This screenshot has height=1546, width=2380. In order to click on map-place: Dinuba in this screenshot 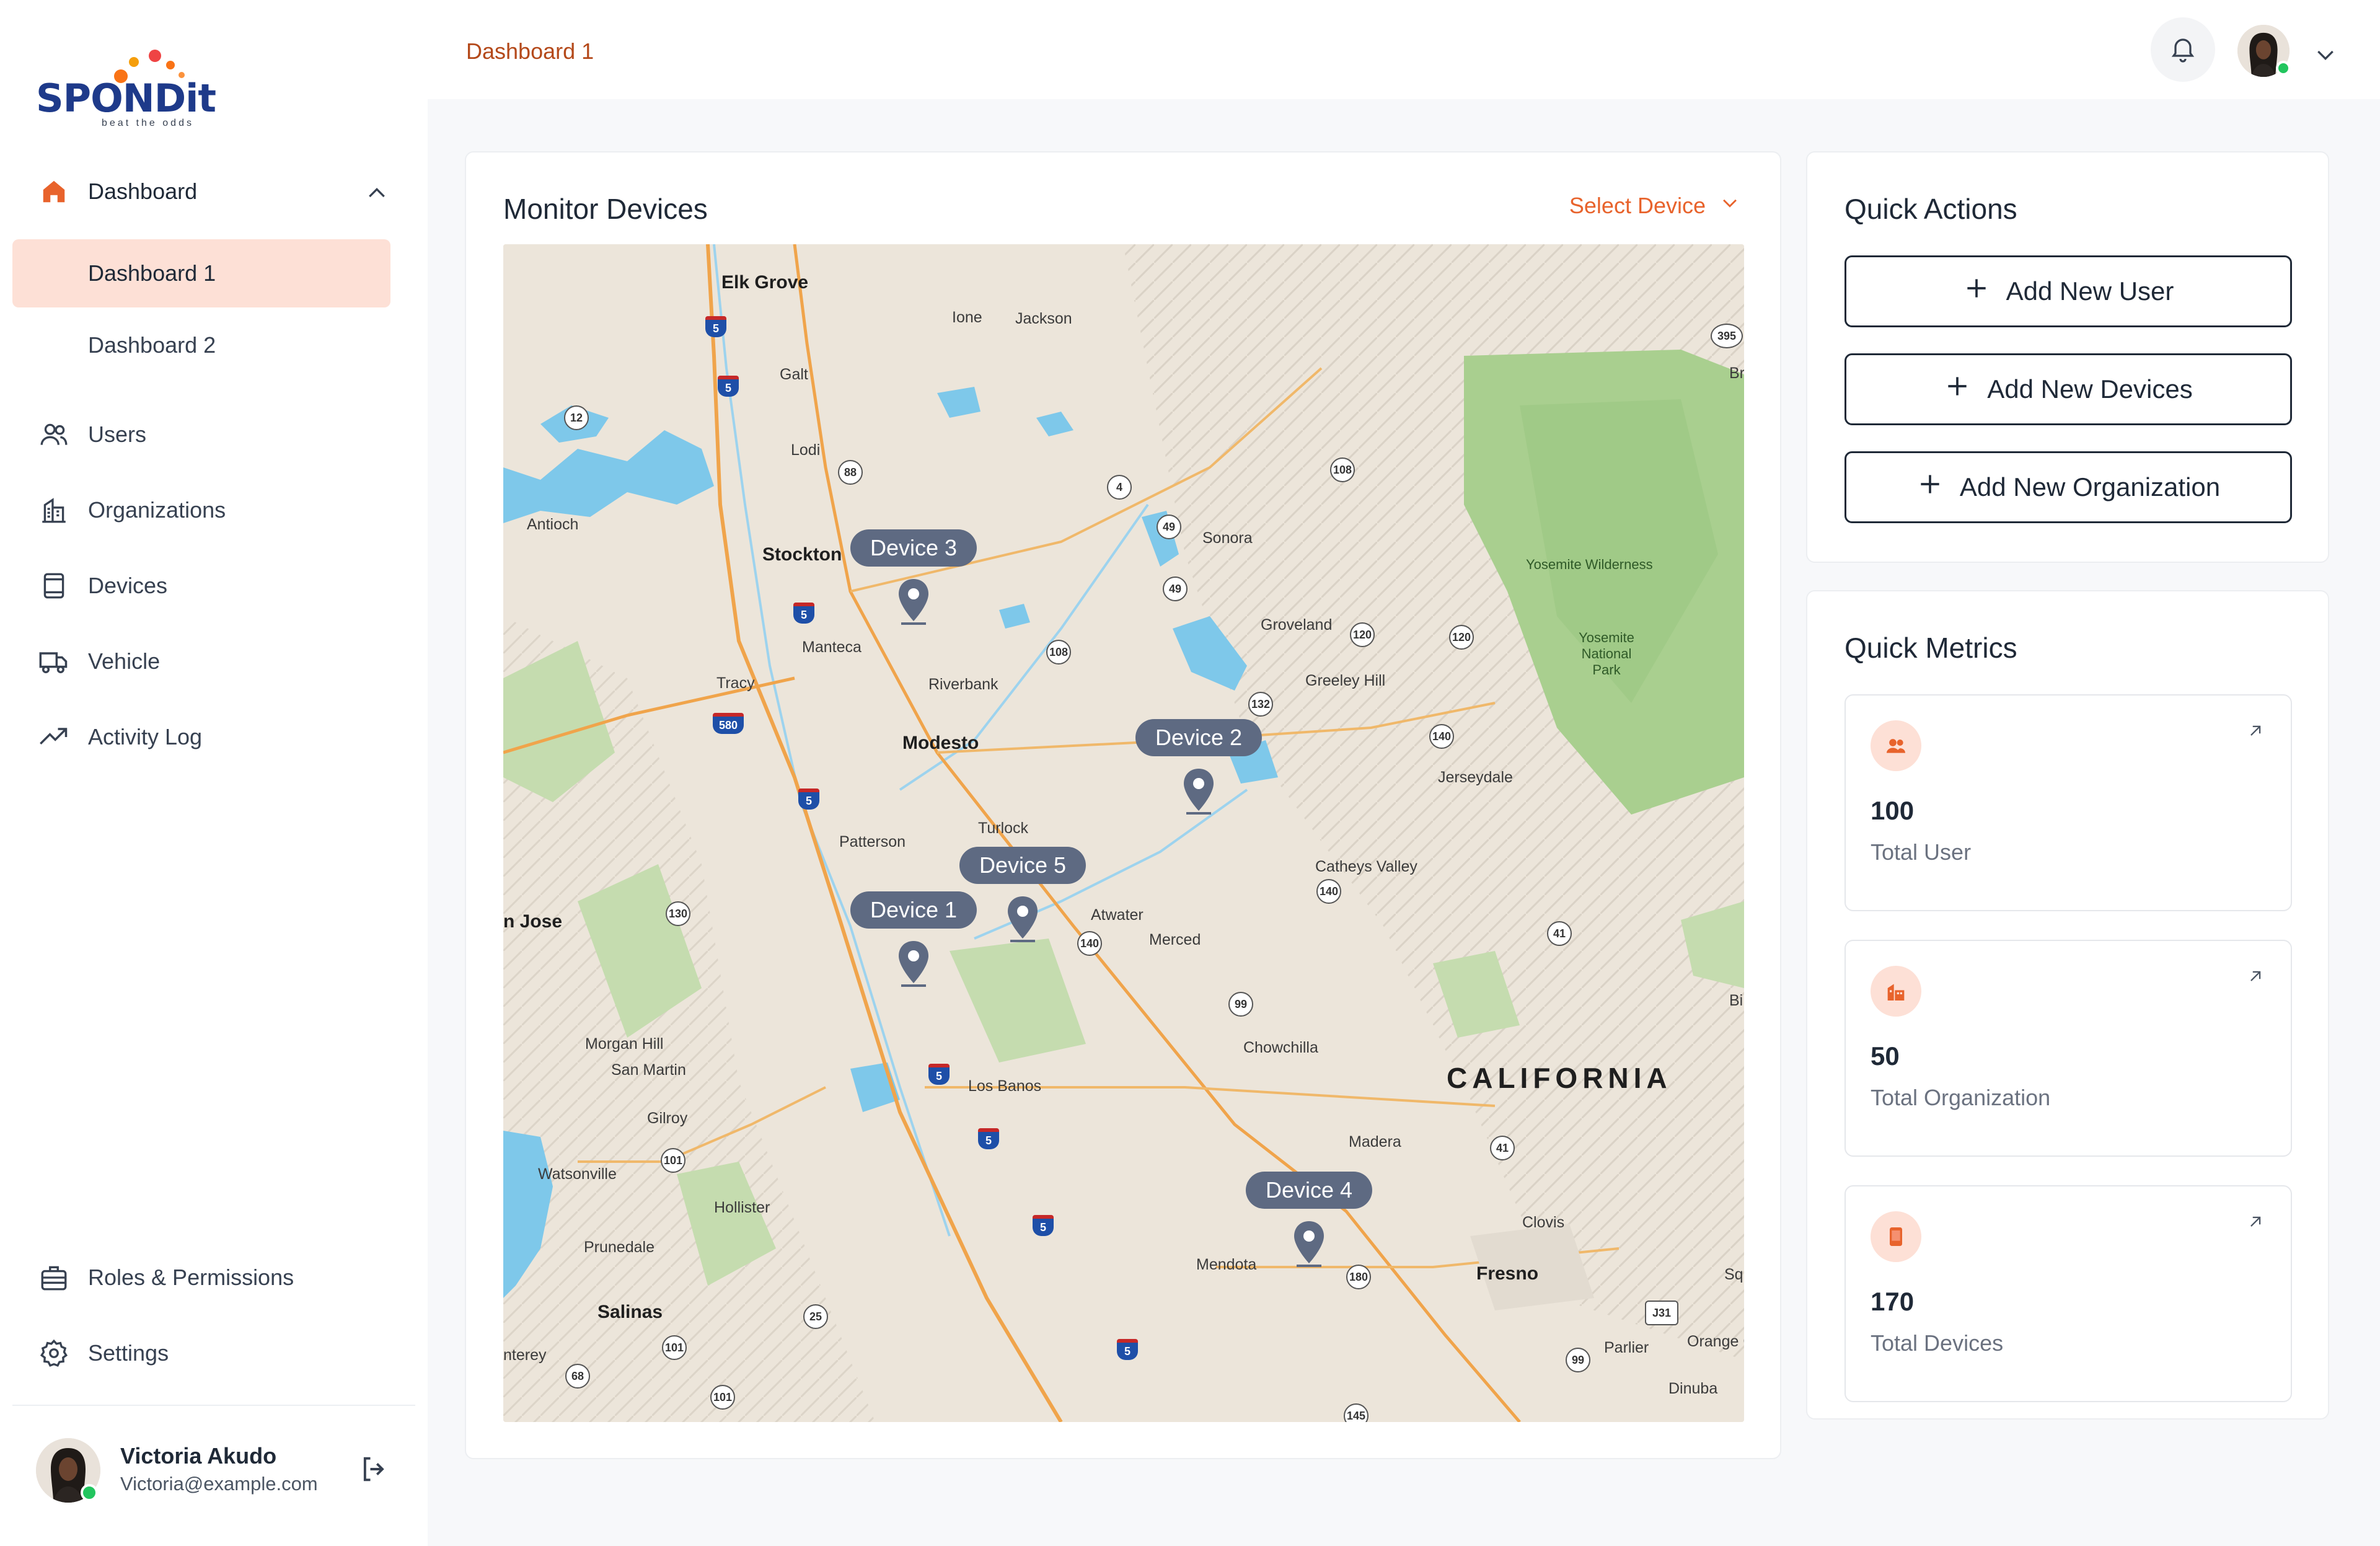, I will do `click(1693, 1388)`.